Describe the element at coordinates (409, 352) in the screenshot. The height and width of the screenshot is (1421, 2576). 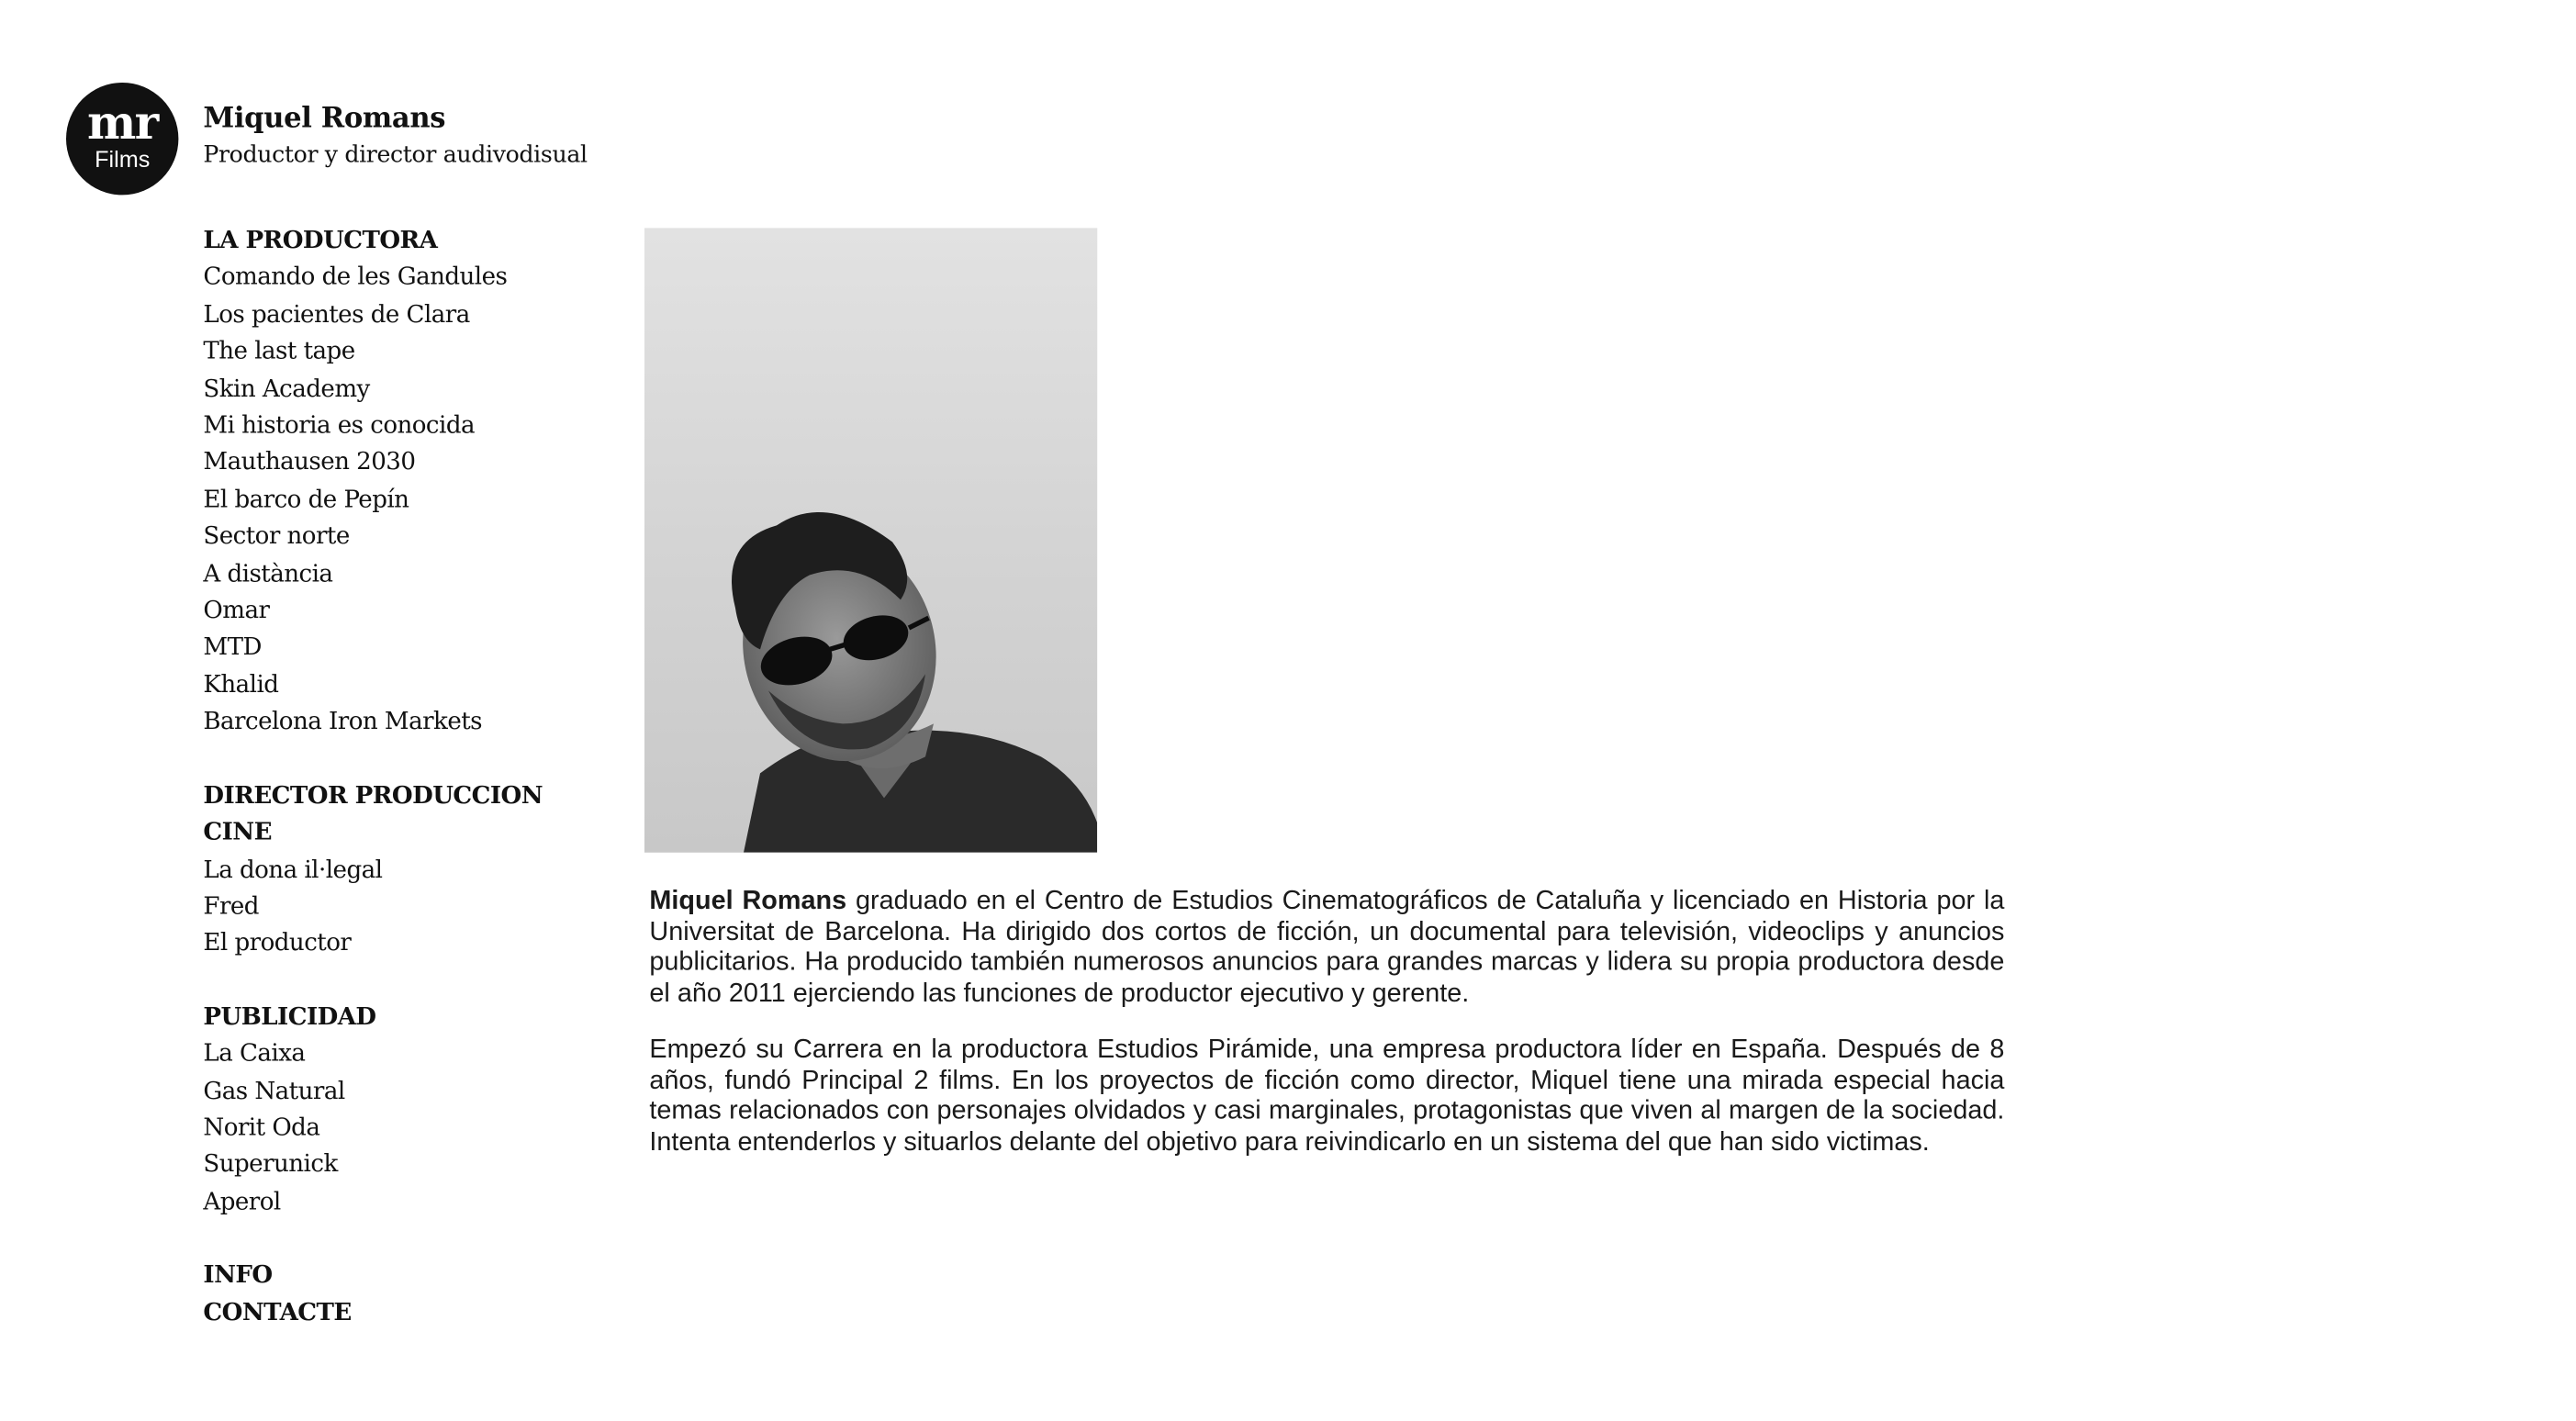
I see `nav-item: The last tape` at that location.